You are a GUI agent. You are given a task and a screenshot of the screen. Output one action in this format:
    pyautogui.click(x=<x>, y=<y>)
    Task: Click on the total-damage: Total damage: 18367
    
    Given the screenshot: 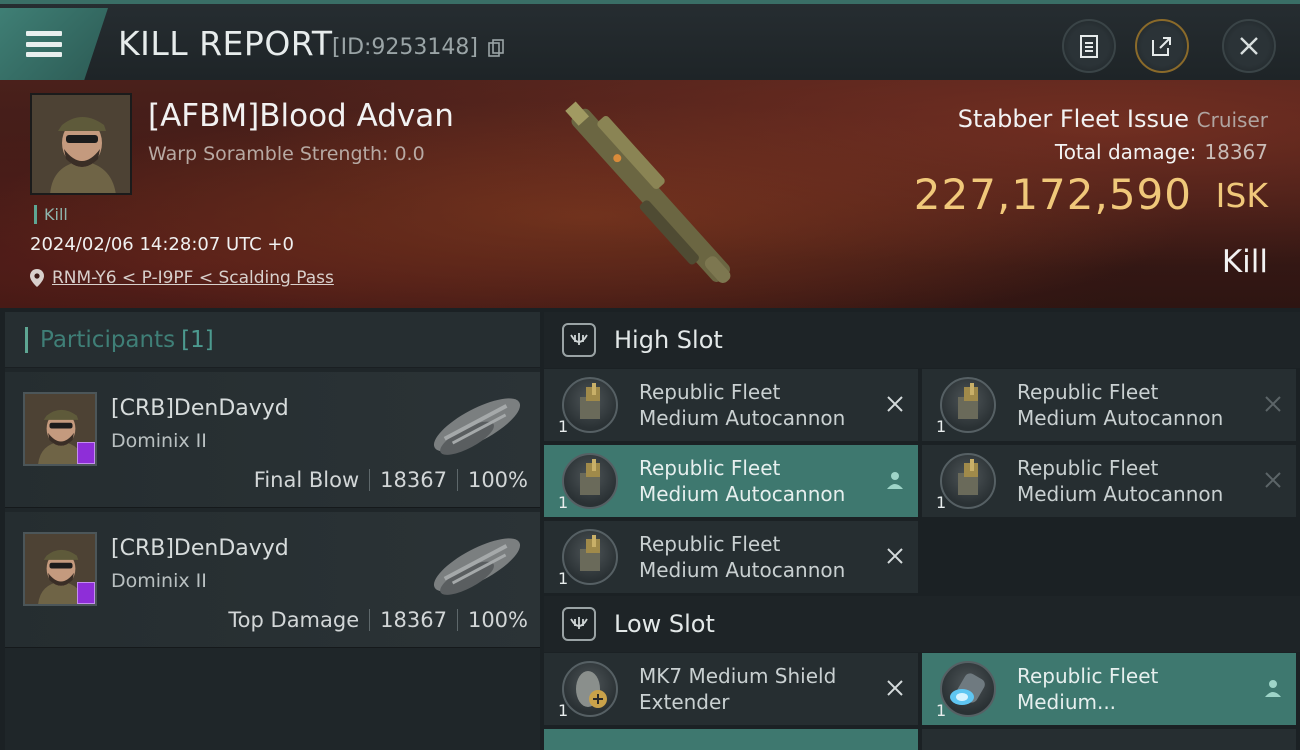 What is the action you would take?
    pyautogui.click(x=1161, y=152)
    